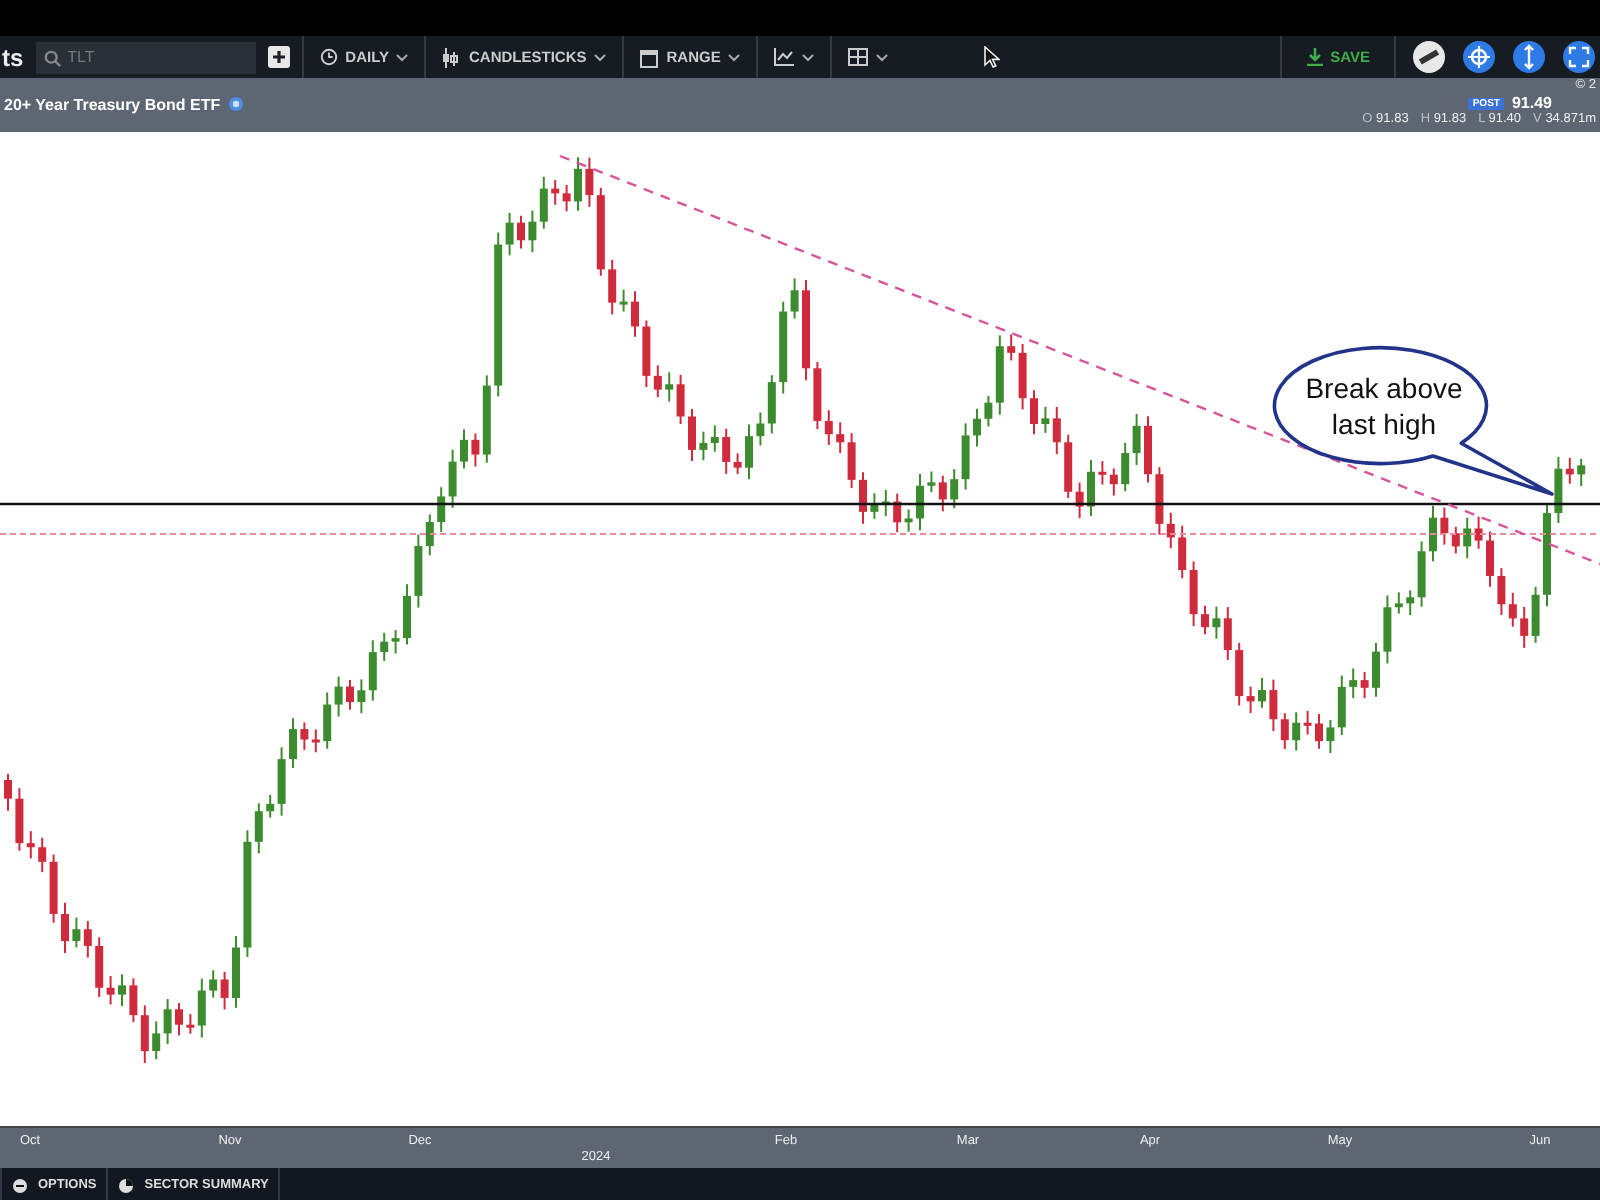 This screenshot has height=1200, width=1600. I want to click on callout-text: Break above last high, so click(1384, 406).